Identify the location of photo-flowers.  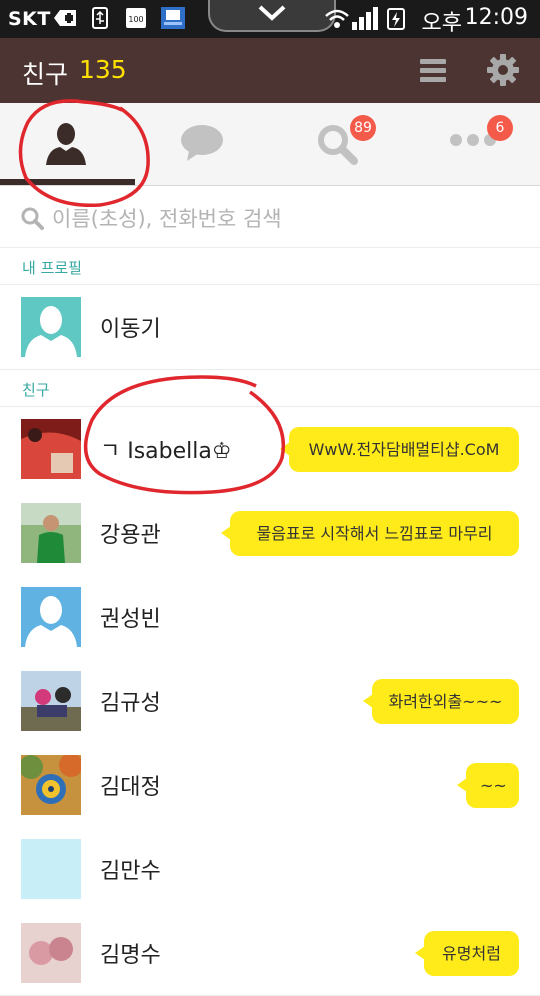
(51, 953).